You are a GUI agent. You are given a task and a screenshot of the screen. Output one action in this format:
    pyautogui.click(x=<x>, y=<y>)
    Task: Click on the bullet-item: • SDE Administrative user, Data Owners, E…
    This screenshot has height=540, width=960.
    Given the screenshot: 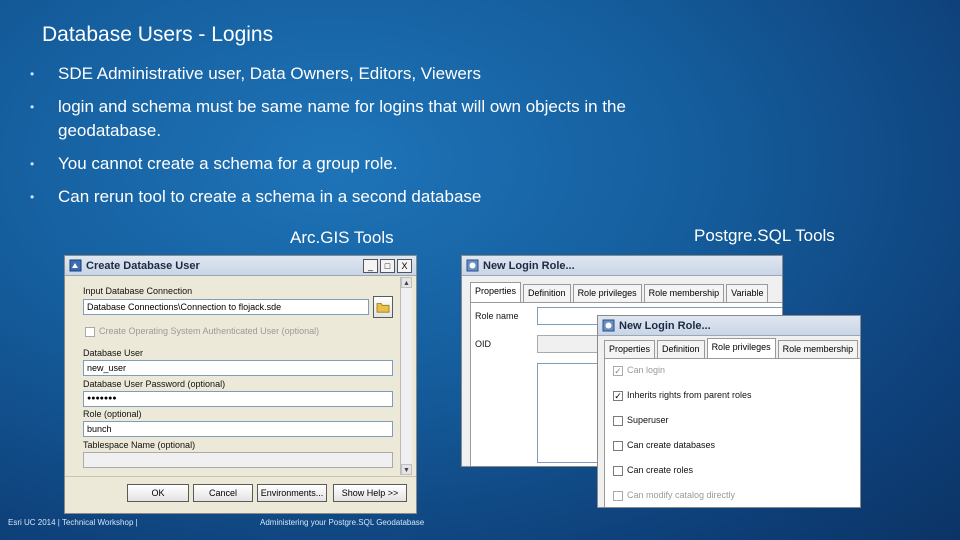 What is the action you would take?
    pyautogui.click(x=380, y=74)
    